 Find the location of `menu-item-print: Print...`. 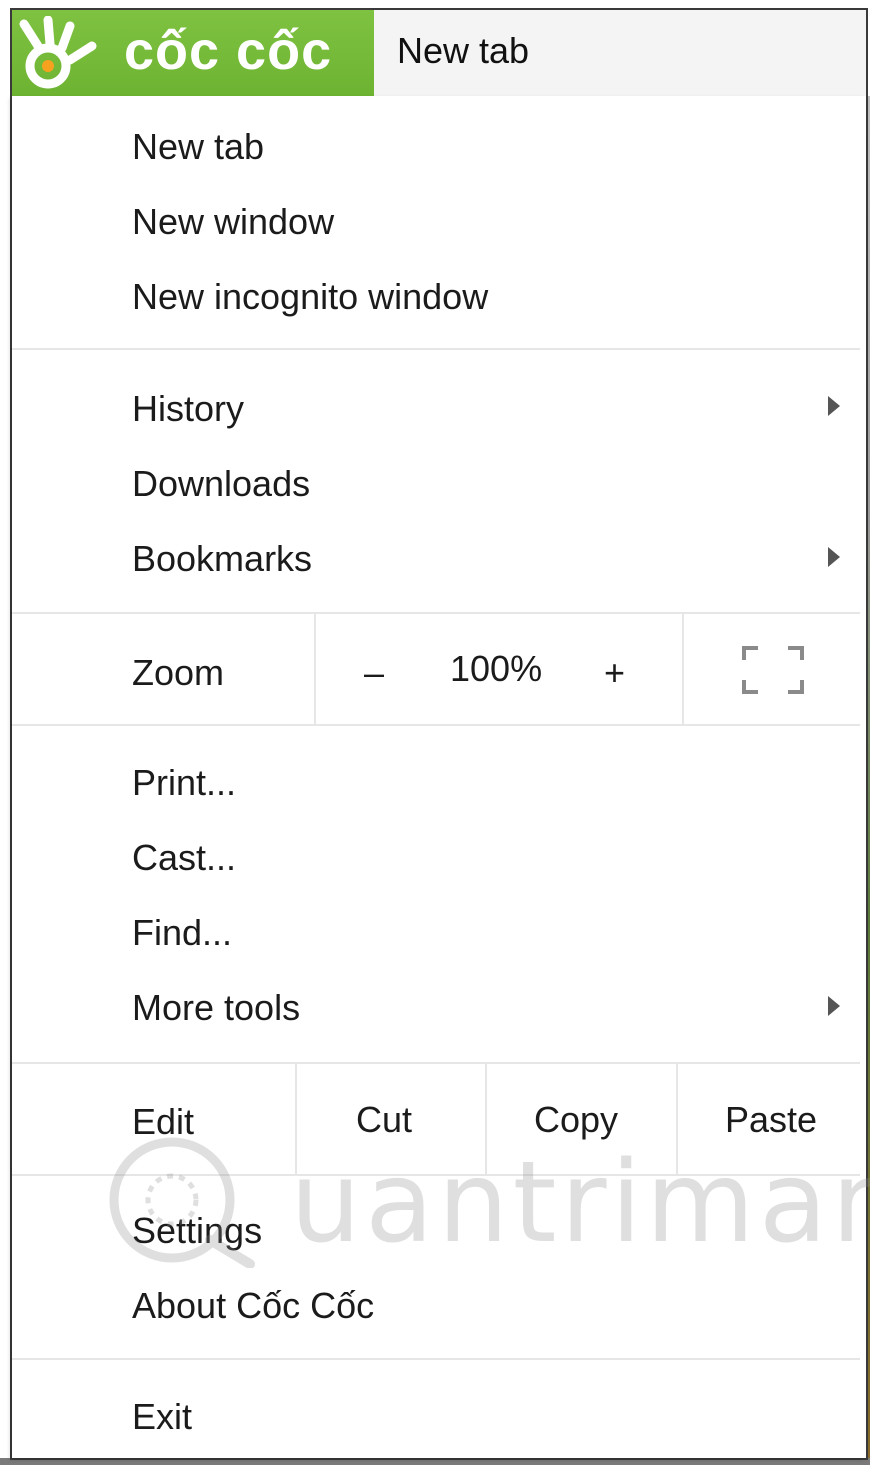

menu-item-print: Print... is located at coordinates (184, 783).